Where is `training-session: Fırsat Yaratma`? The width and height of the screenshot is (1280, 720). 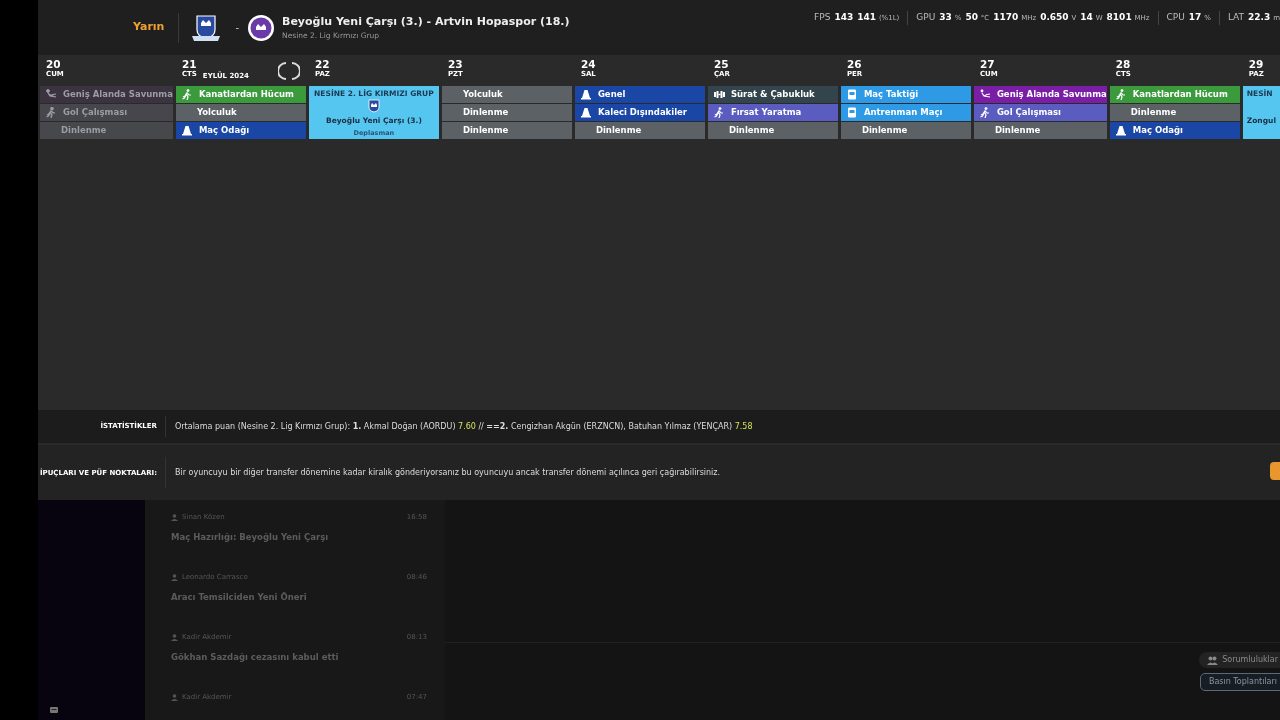
training-session: Fırsat Yaratma is located at coordinates (772, 112).